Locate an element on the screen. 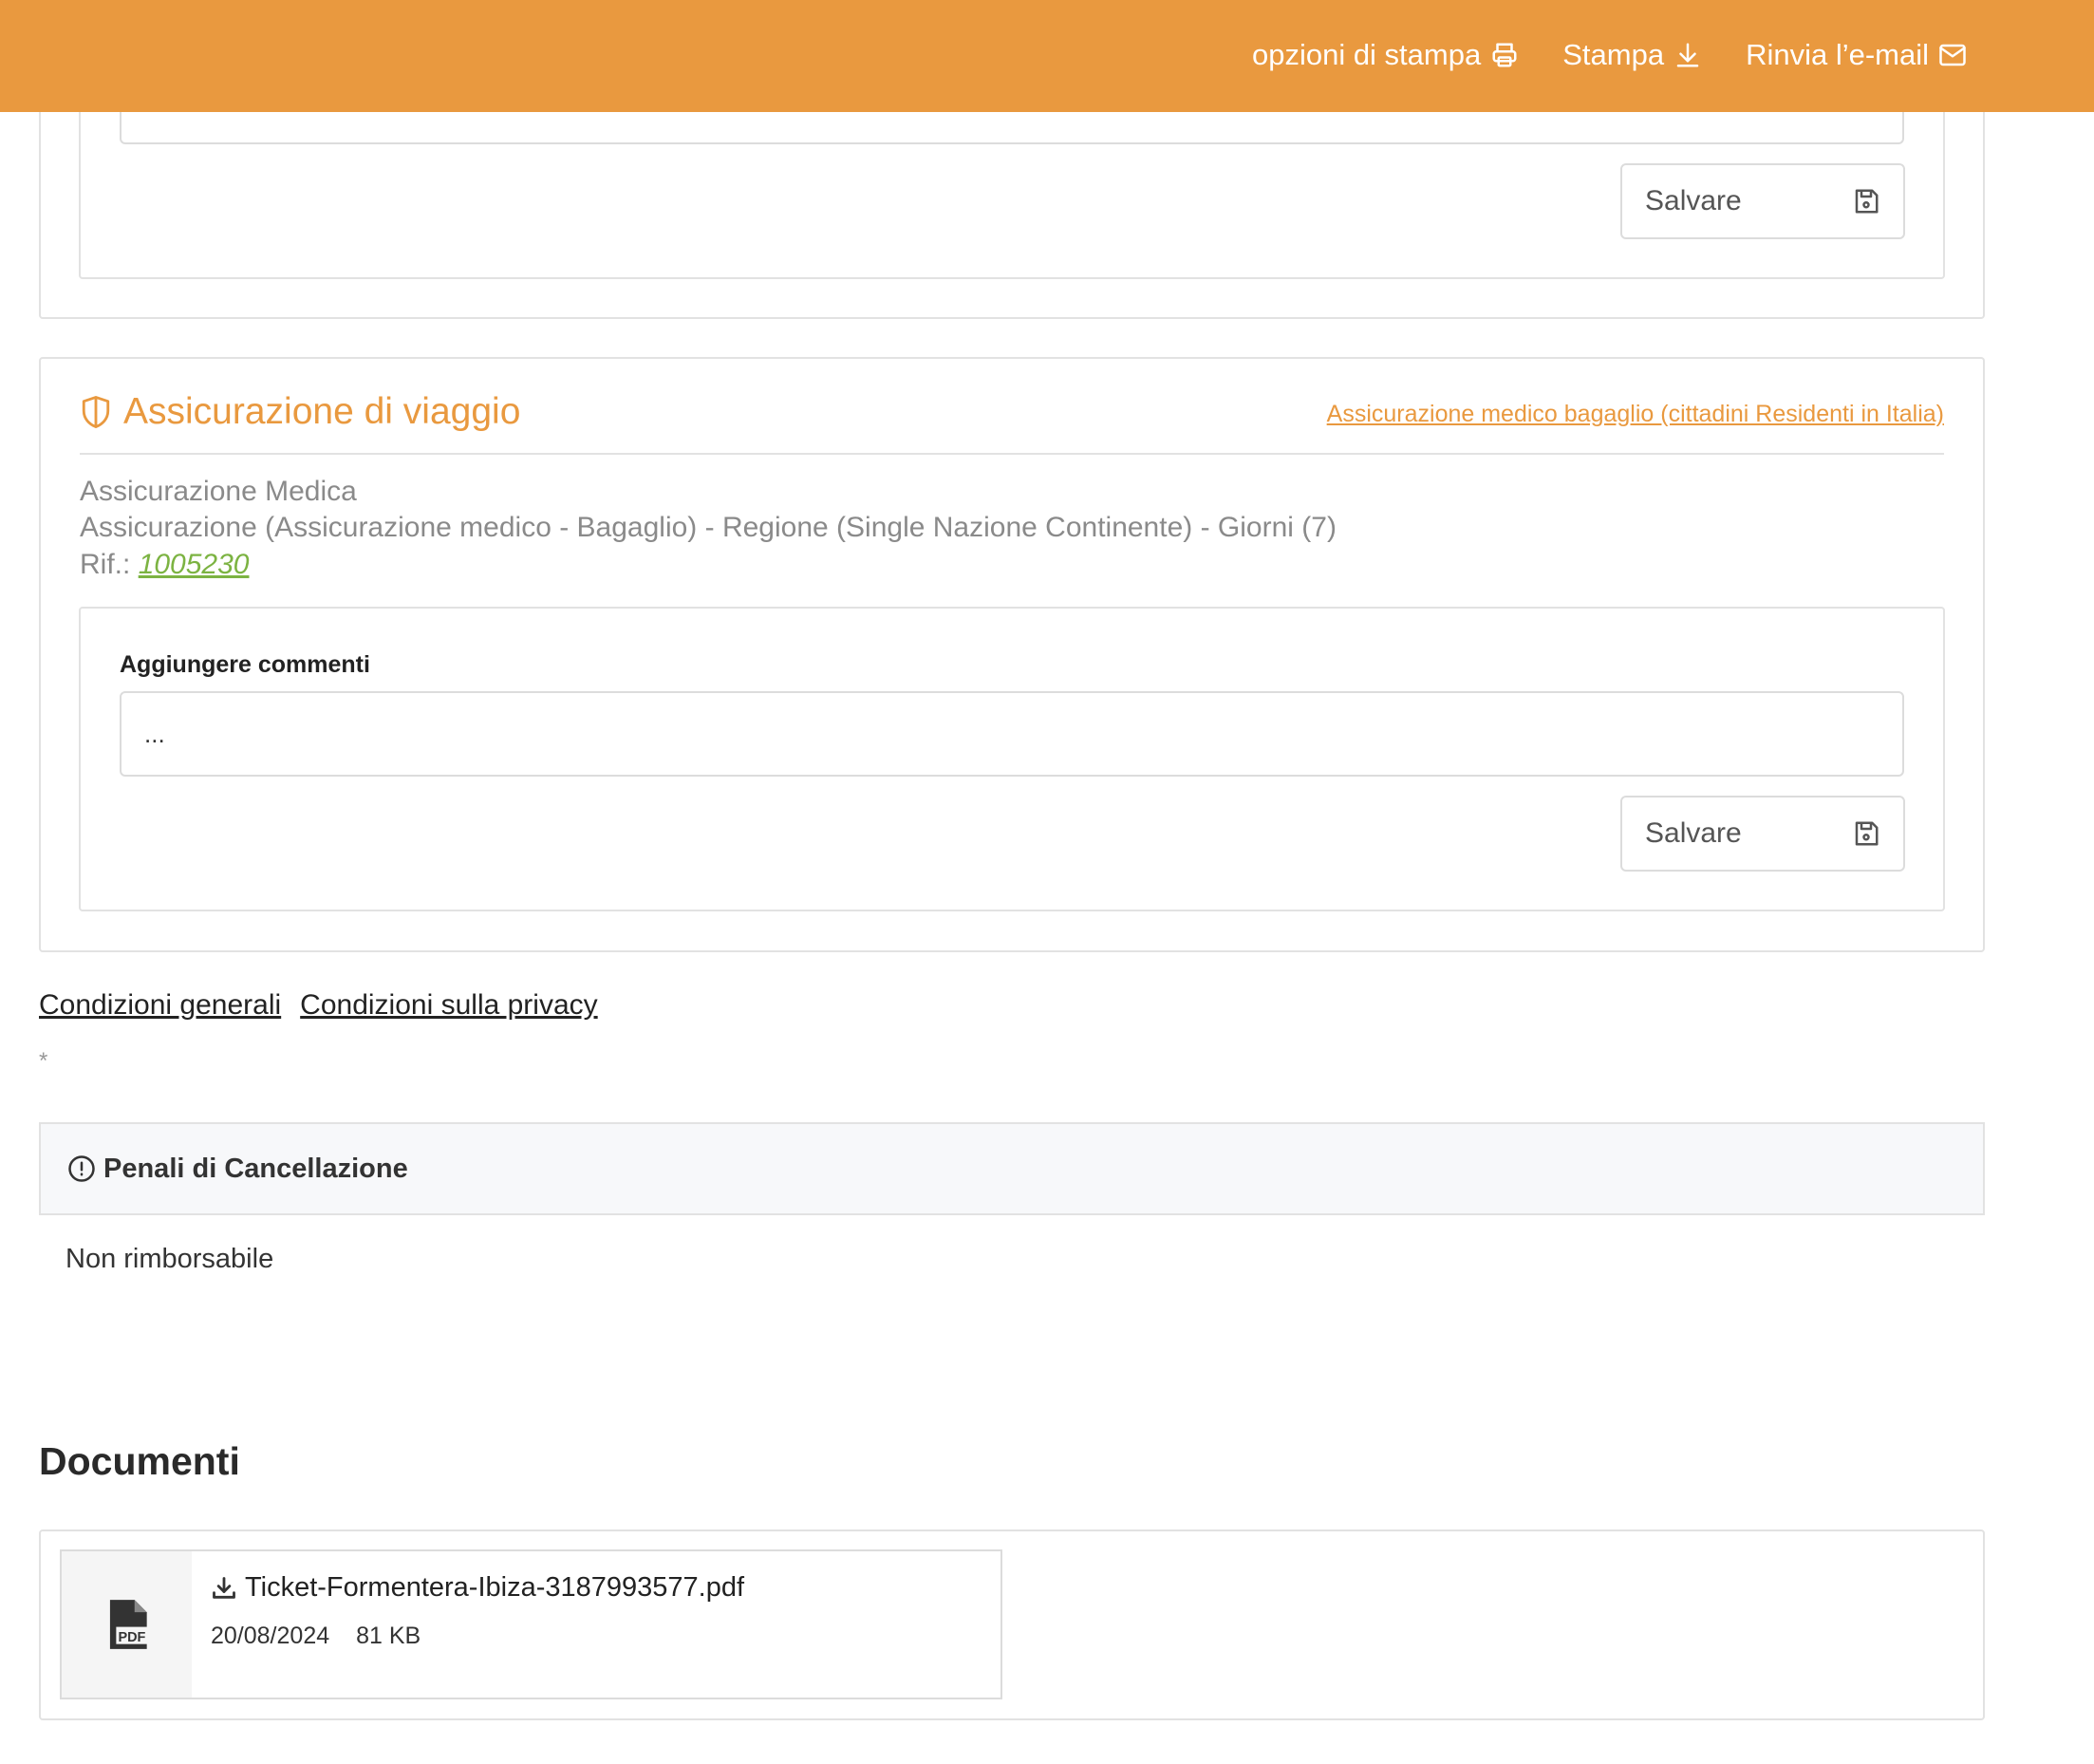  print-label: Stampa is located at coordinates (1613, 55).